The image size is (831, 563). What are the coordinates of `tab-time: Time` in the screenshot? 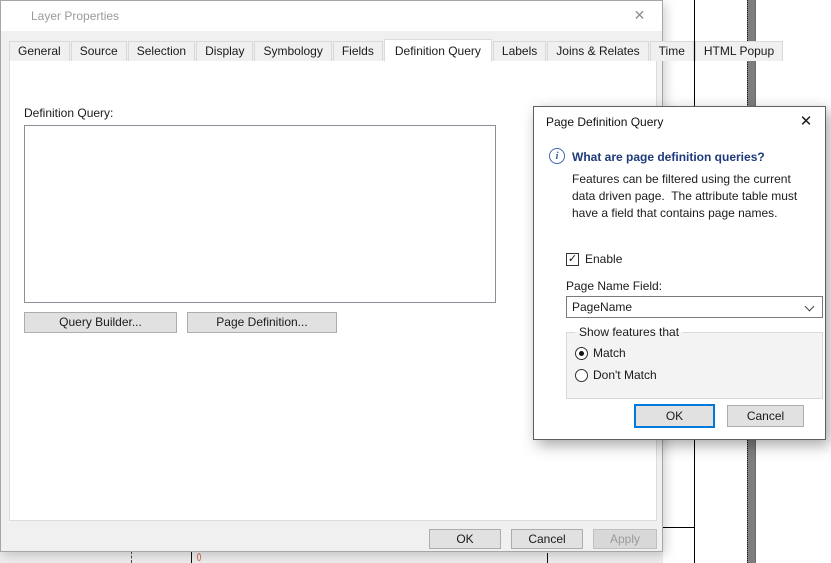 It's located at (671, 51).